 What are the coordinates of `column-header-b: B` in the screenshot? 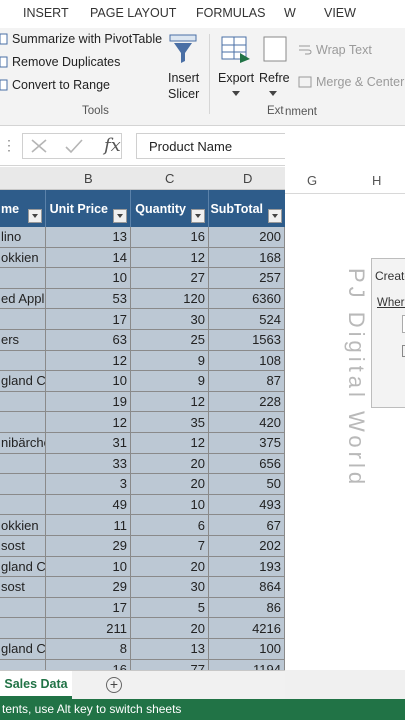 It's located at (88, 178).